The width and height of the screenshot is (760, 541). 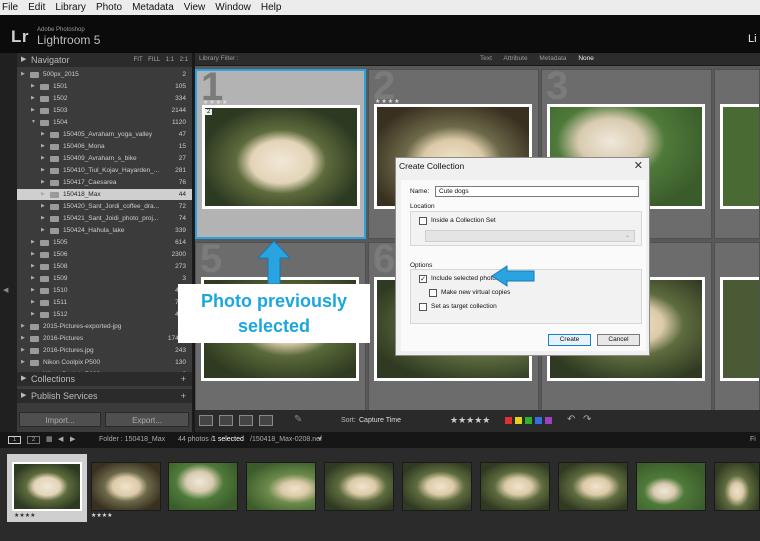 I want to click on folder-row: ▶ 1502 334, so click(x=104, y=98).